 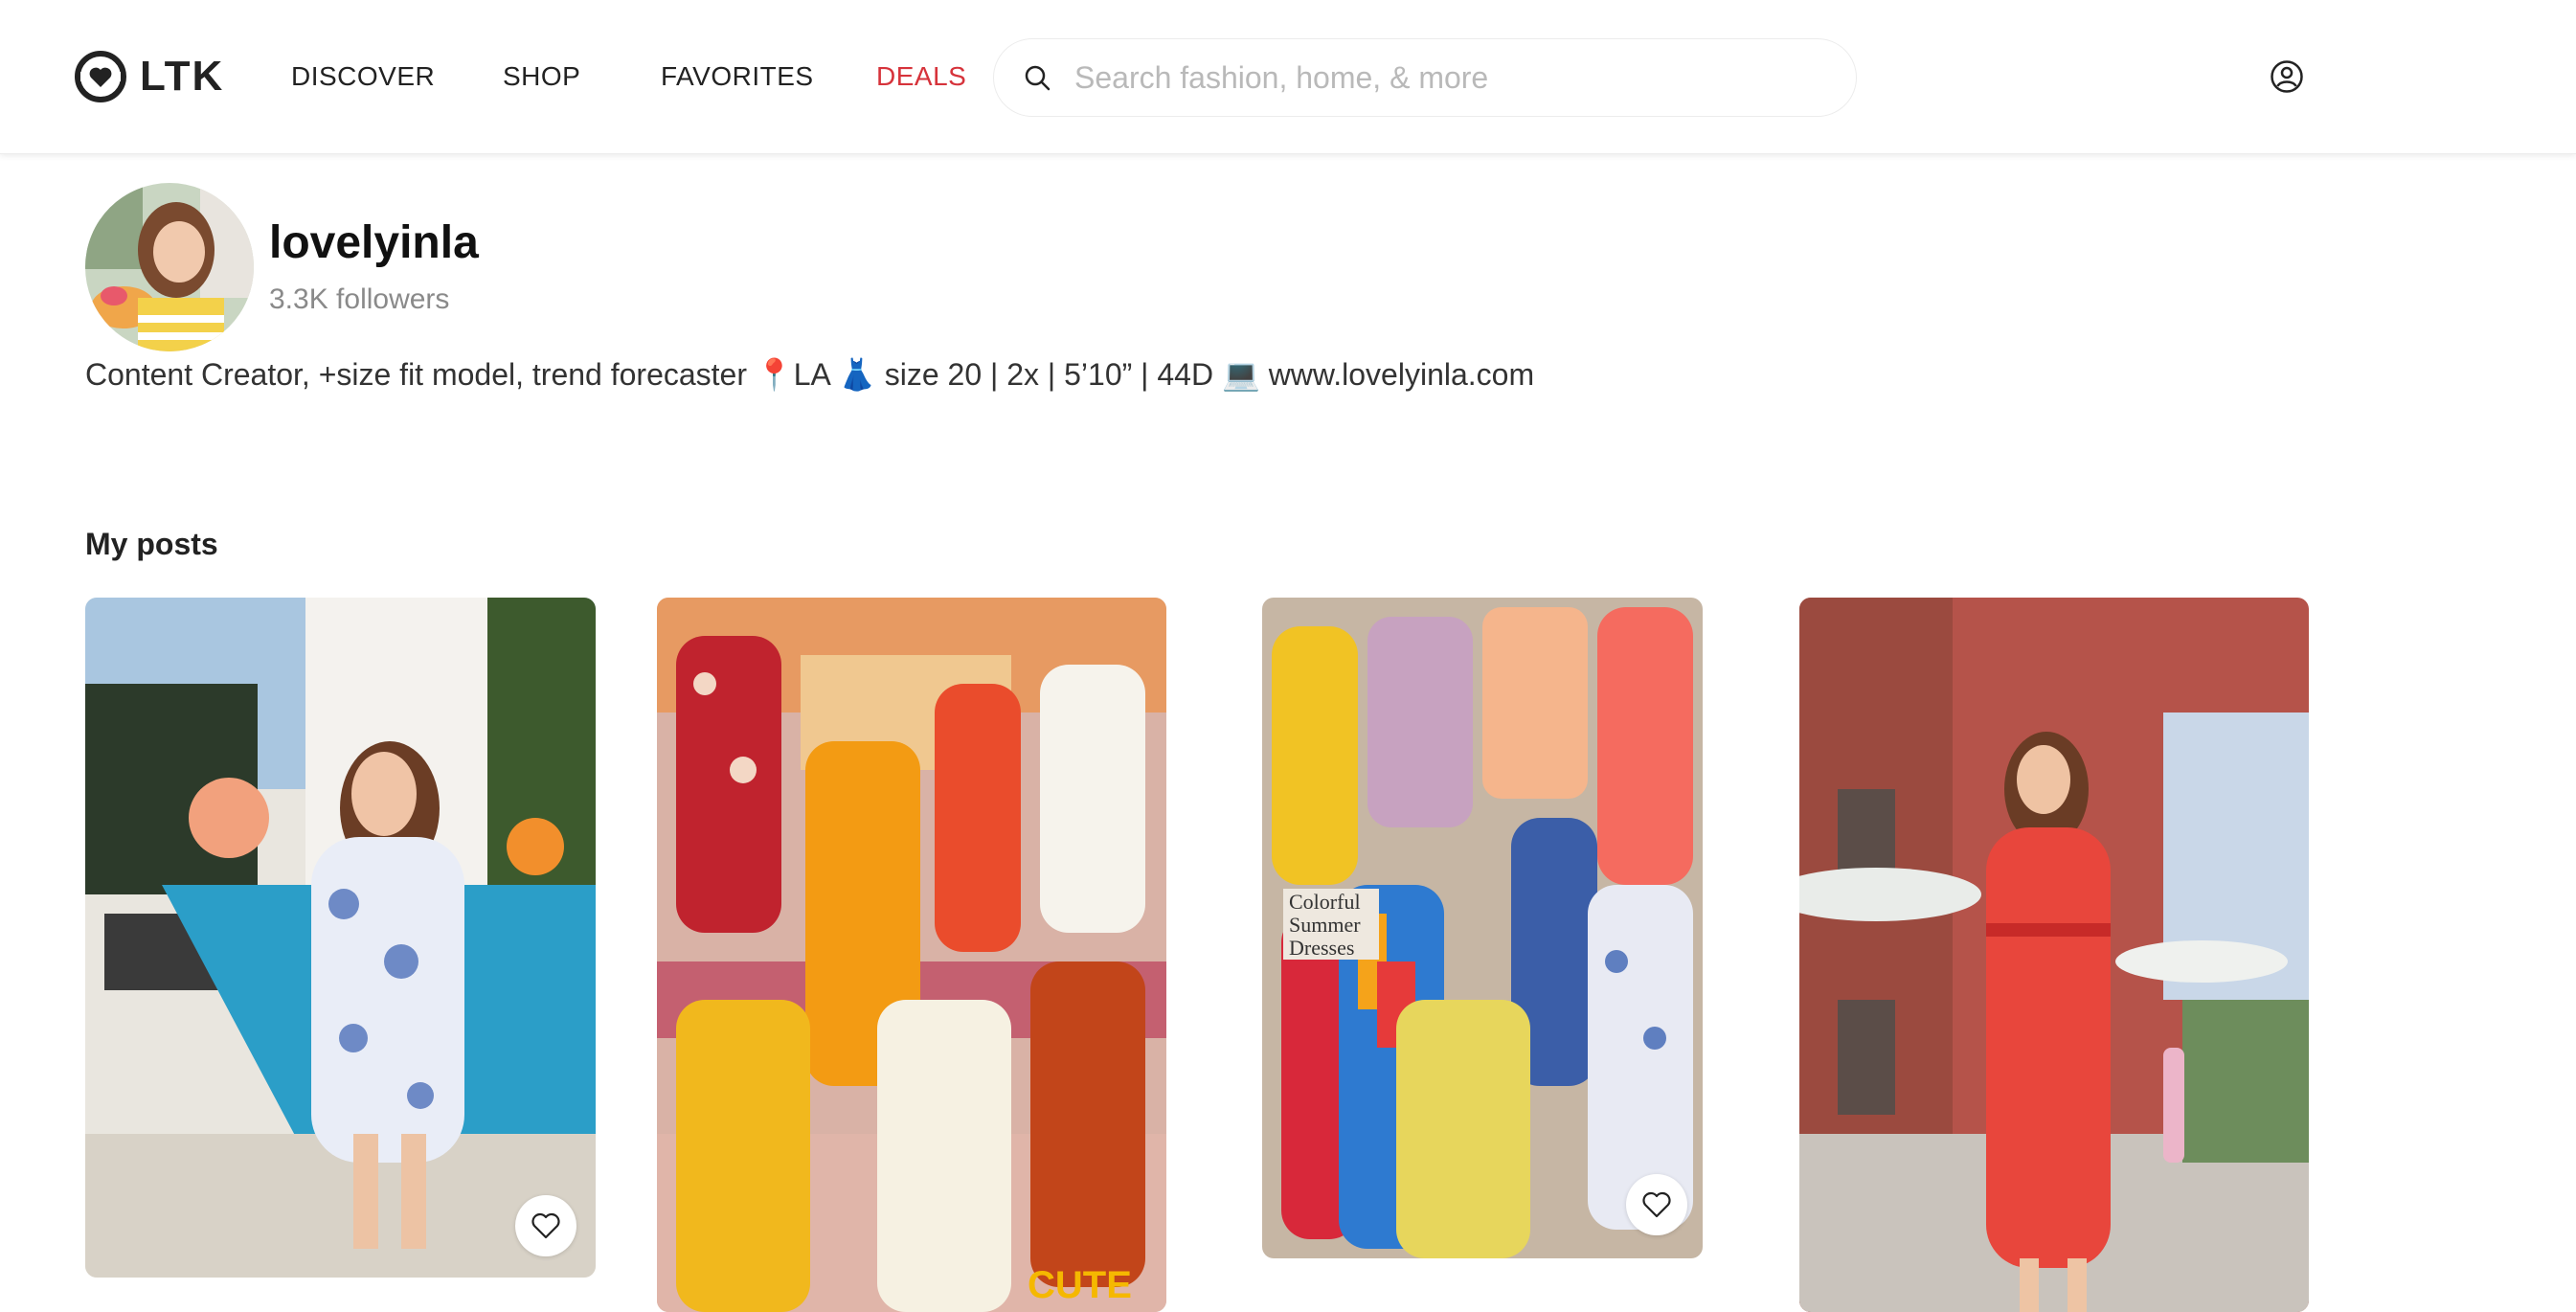 I want to click on profile-username: lovelyinla, so click(x=374, y=242).